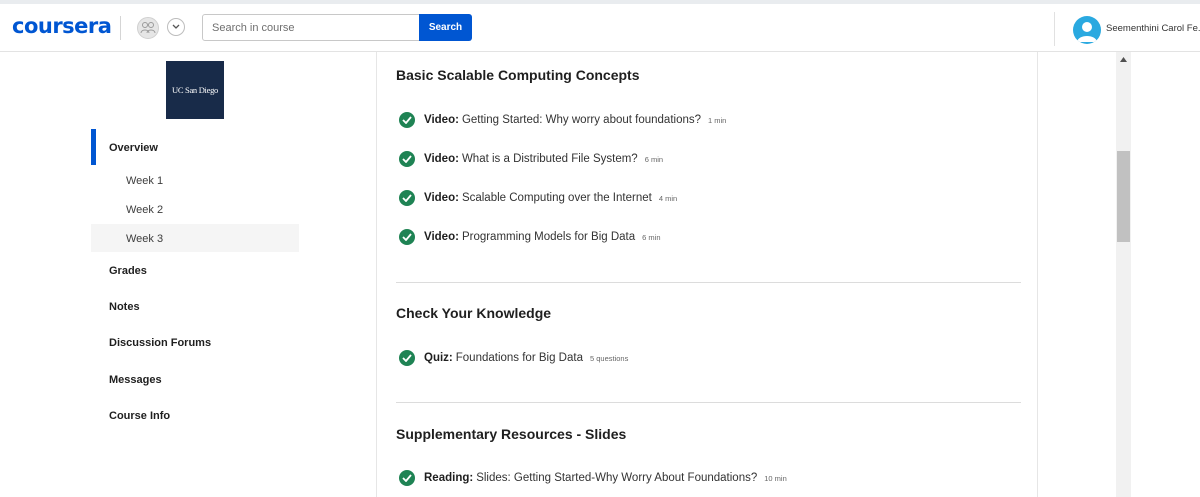 The width and height of the screenshot is (1200, 497). What do you see at coordinates (195, 90) in the screenshot?
I see `partner-logo: UC San Diego` at bounding box center [195, 90].